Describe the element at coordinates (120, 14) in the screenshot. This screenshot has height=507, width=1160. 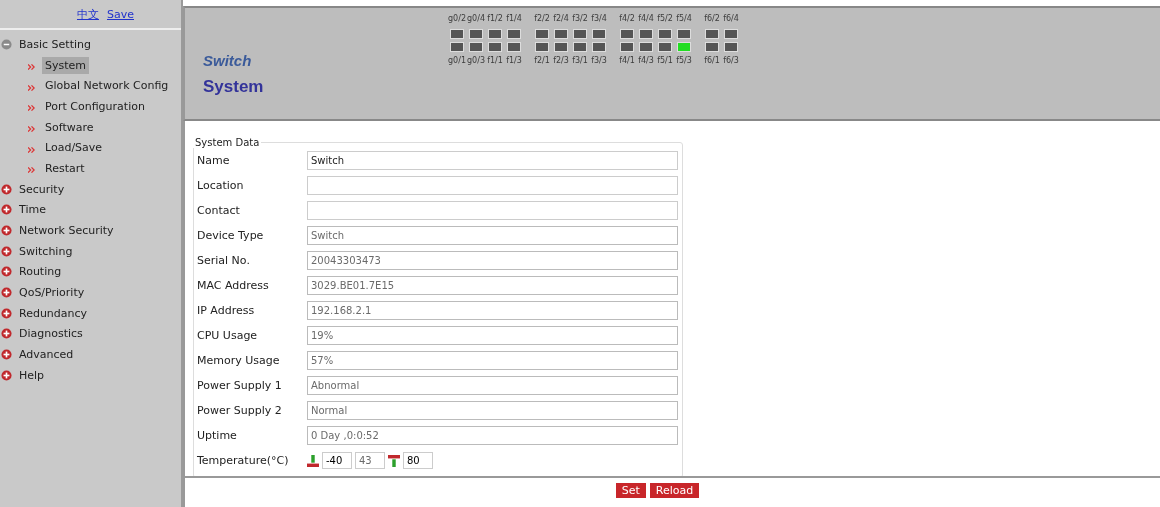
I see `header-link: Save` at that location.